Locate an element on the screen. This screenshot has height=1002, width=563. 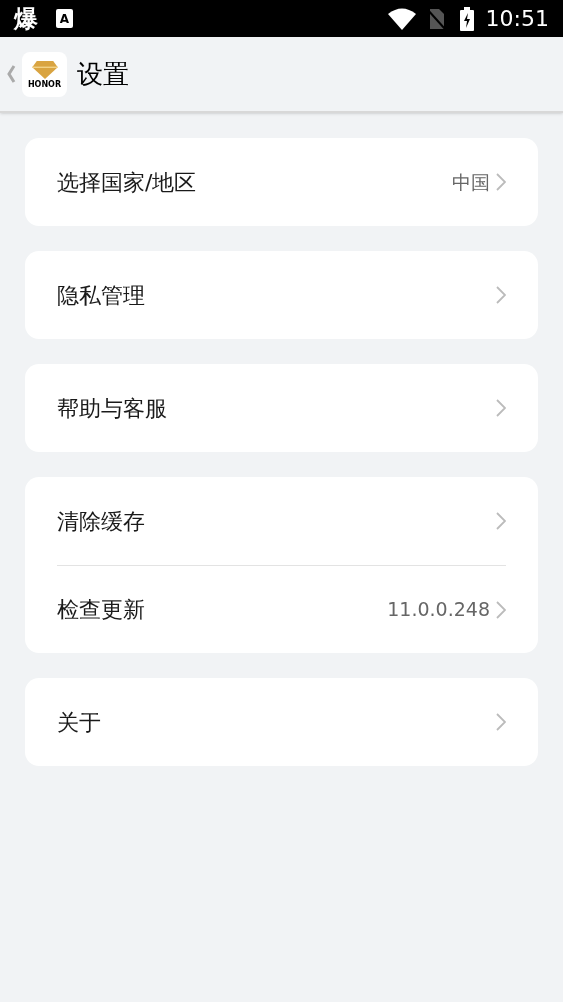
clock-time: 10:51 is located at coordinates (517, 18).